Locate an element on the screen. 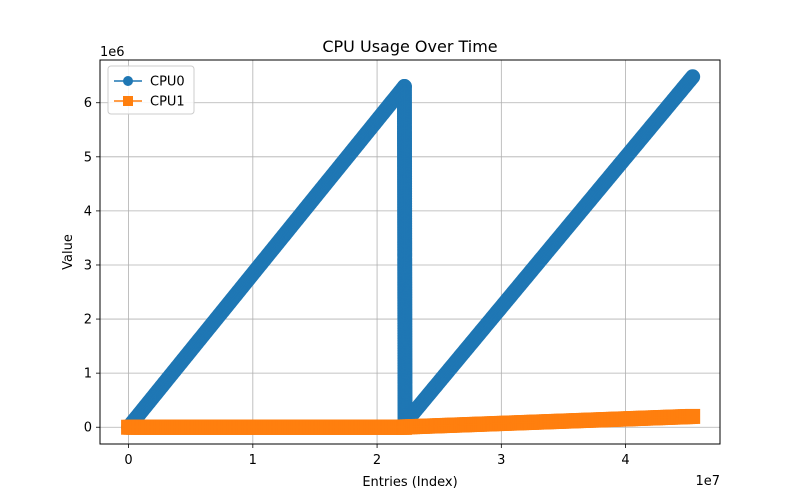 This screenshot has height=500, width=800. y-tick-label: 1 is located at coordinates (88, 374).